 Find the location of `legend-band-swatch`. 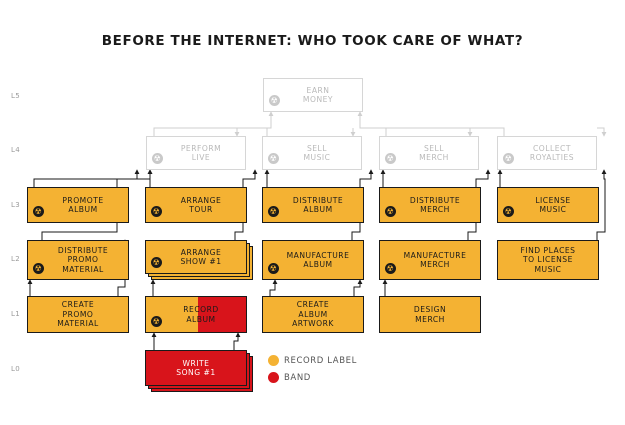

legend-band-swatch is located at coordinates (273, 377).